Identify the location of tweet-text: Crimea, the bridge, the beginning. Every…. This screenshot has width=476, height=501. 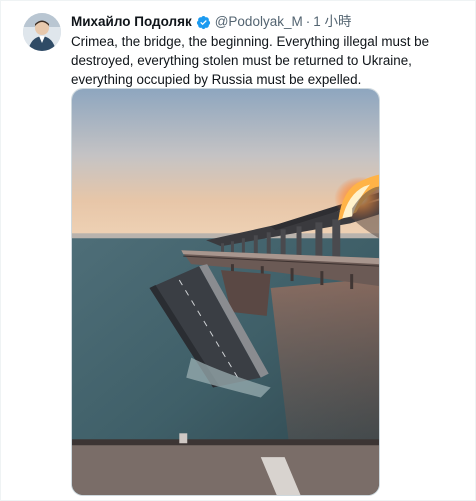
(250, 60).